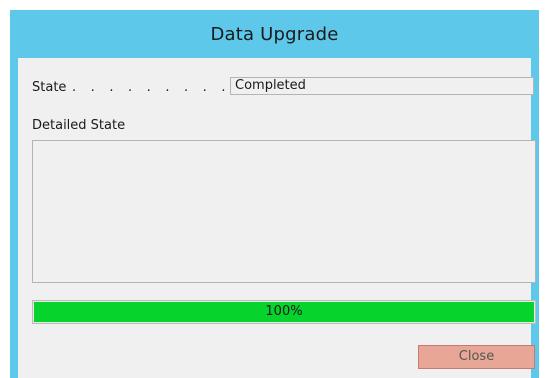 This screenshot has height=378, width=549. I want to click on detailed-state-label: Detailed State, so click(79, 125).